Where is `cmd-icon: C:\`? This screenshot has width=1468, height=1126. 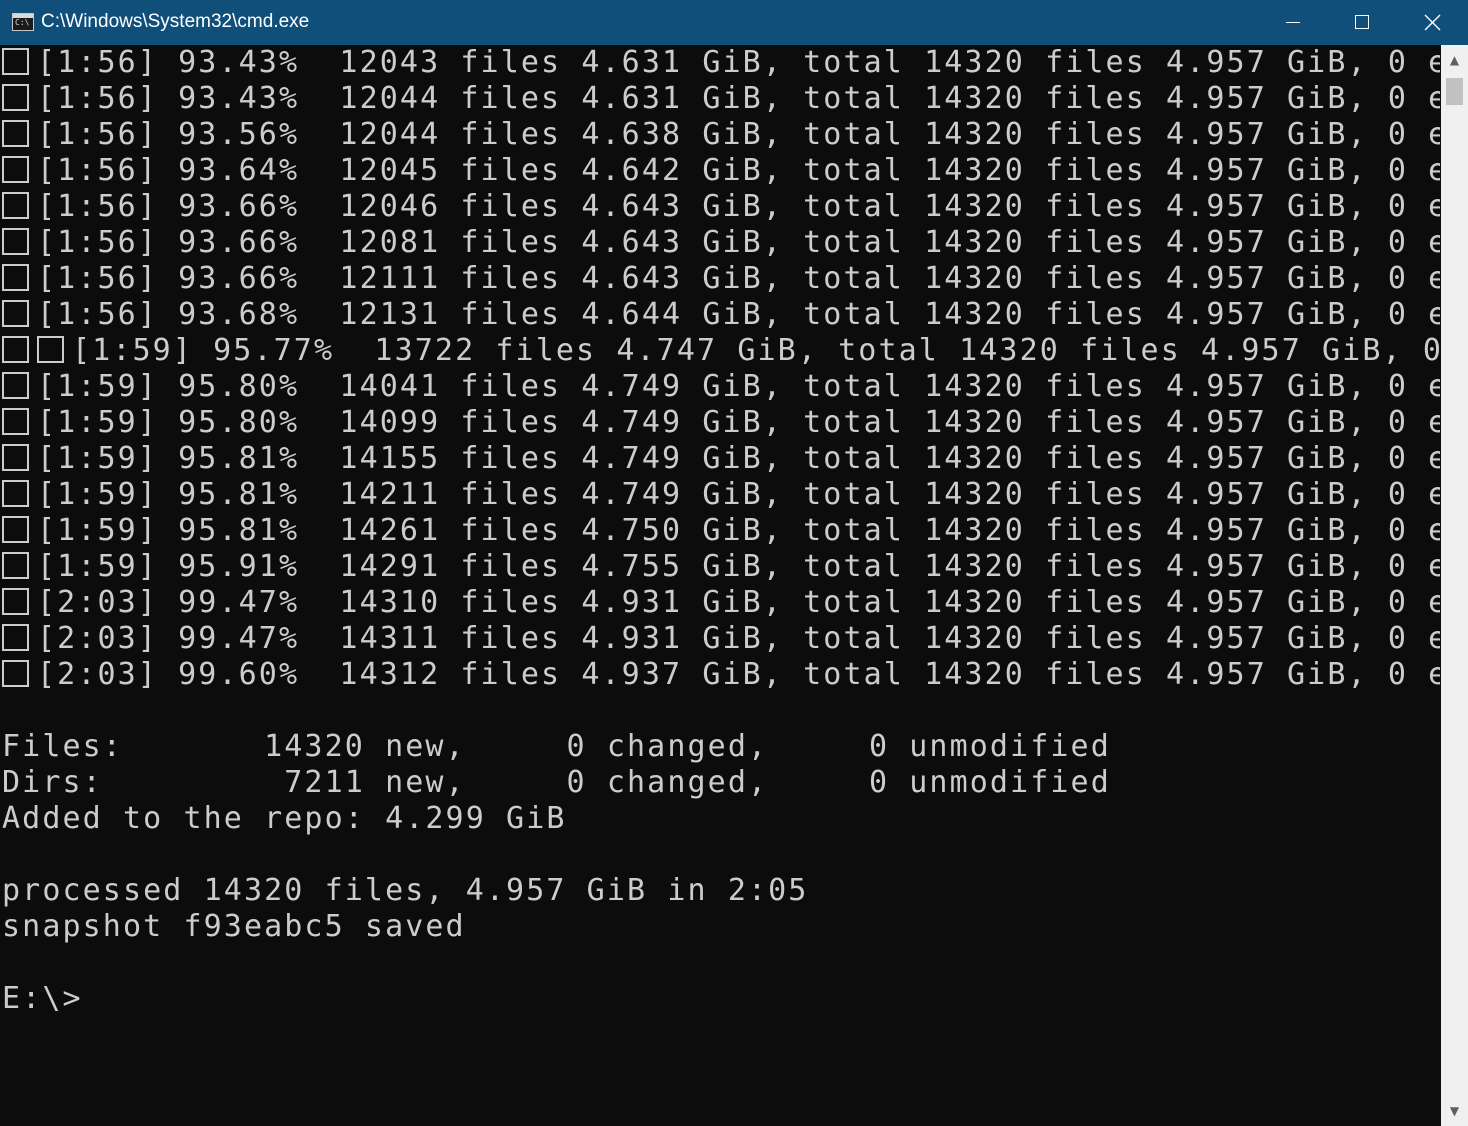
cmd-icon: C:\ is located at coordinates (23, 22).